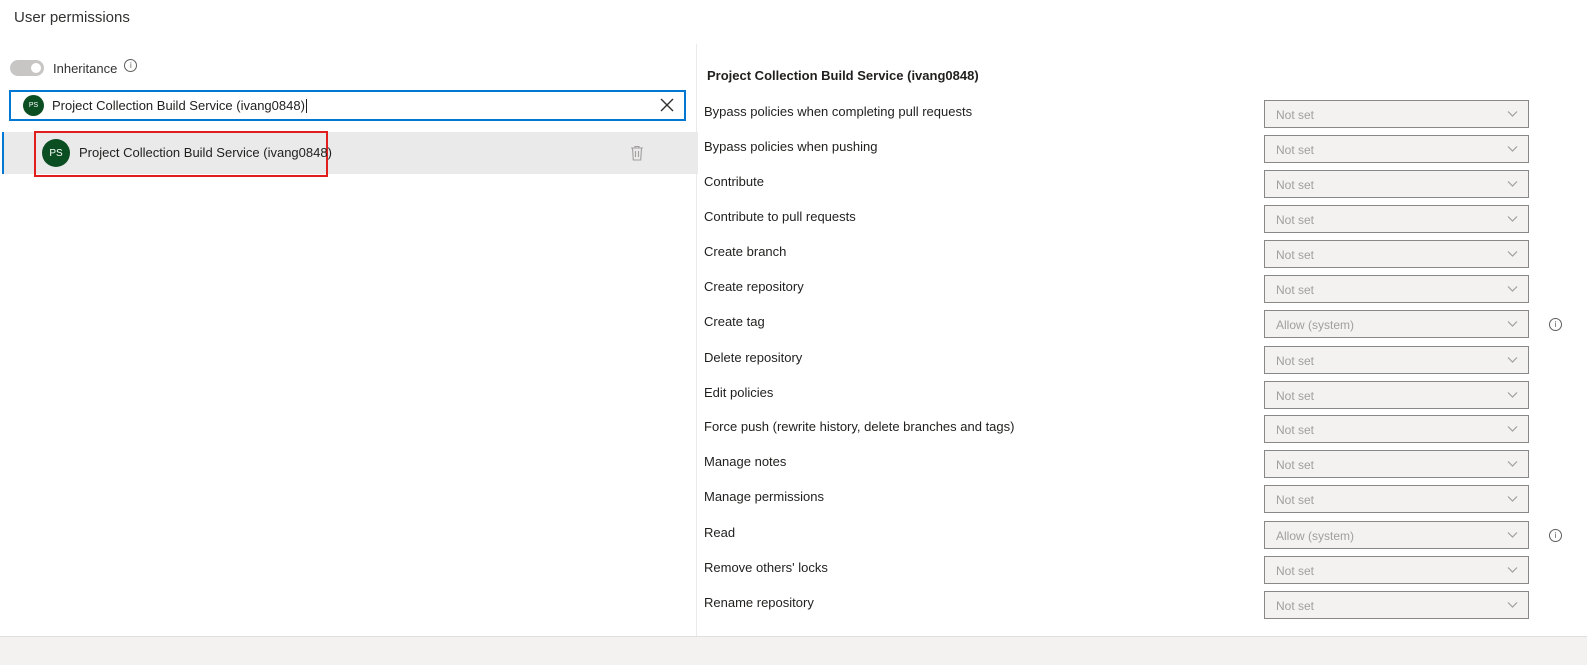 Image resolution: width=1587 pixels, height=665 pixels. I want to click on trash-icon, so click(637, 153).